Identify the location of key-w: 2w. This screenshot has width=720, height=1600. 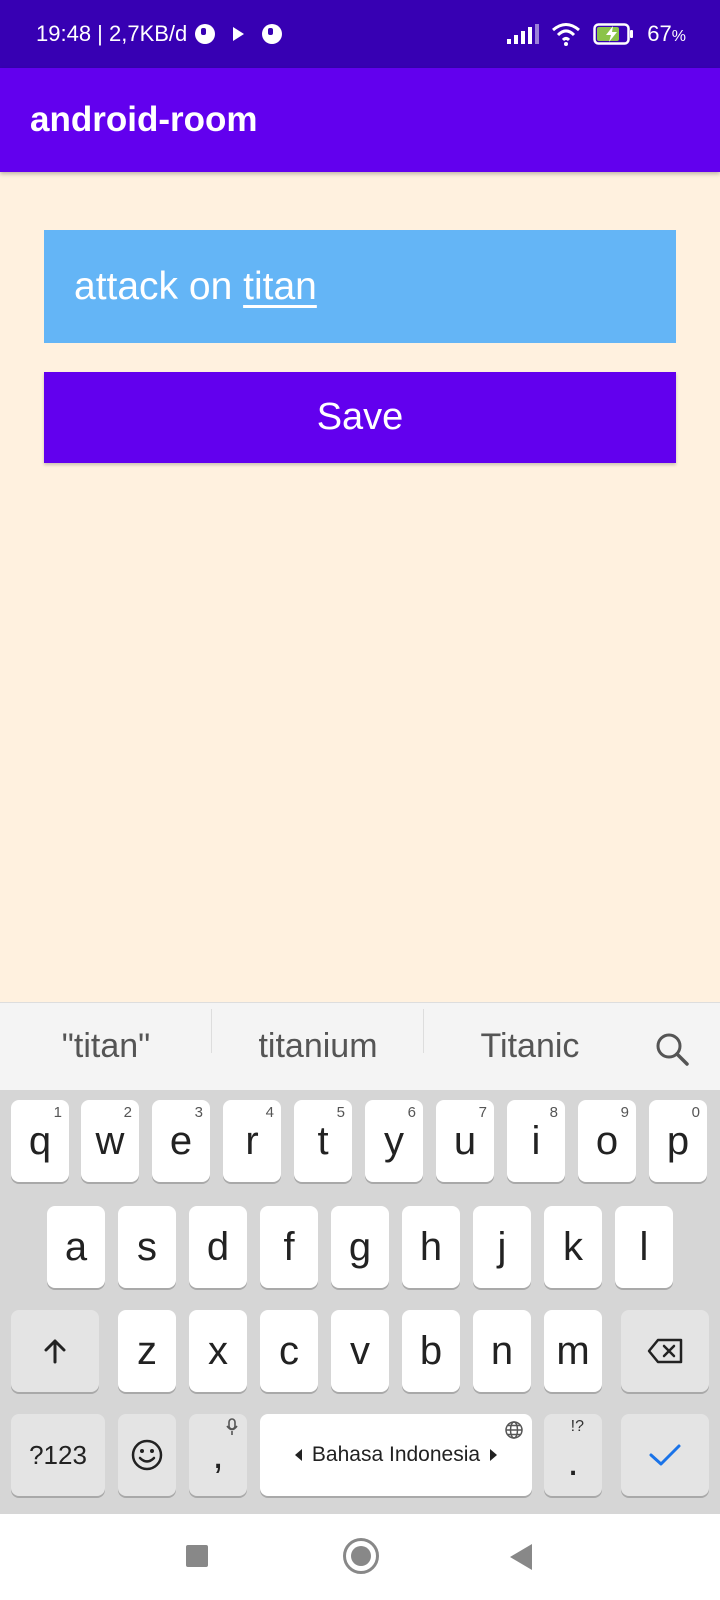
(110, 1141).